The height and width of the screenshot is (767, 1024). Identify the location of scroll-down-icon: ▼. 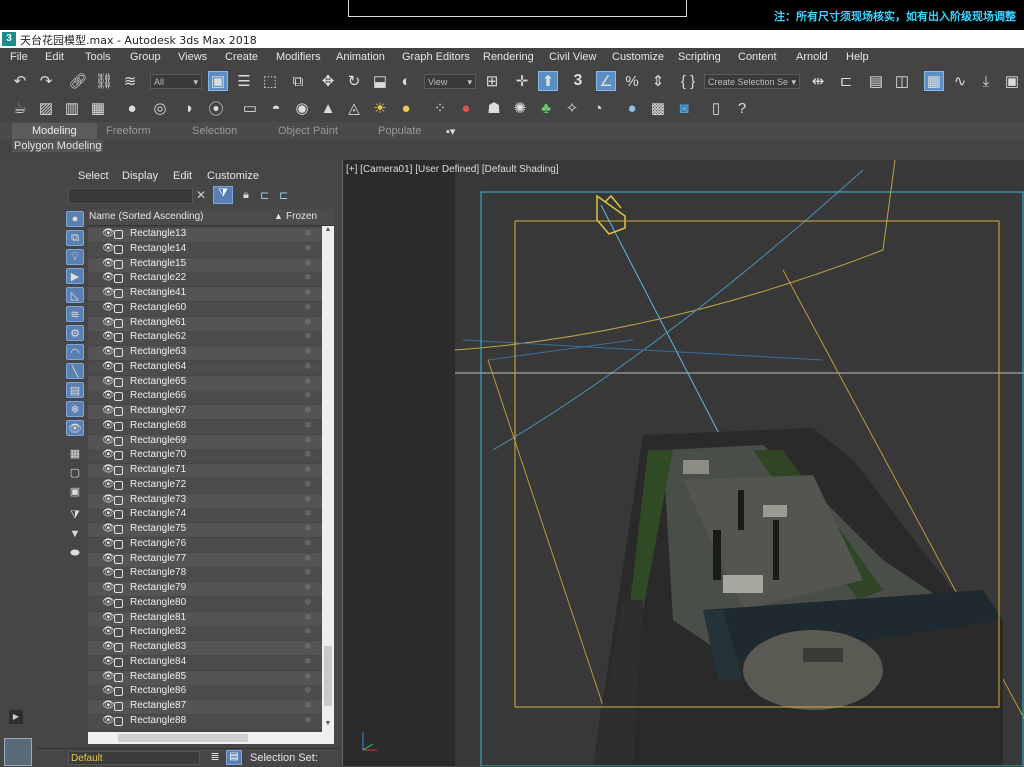
(328, 723).